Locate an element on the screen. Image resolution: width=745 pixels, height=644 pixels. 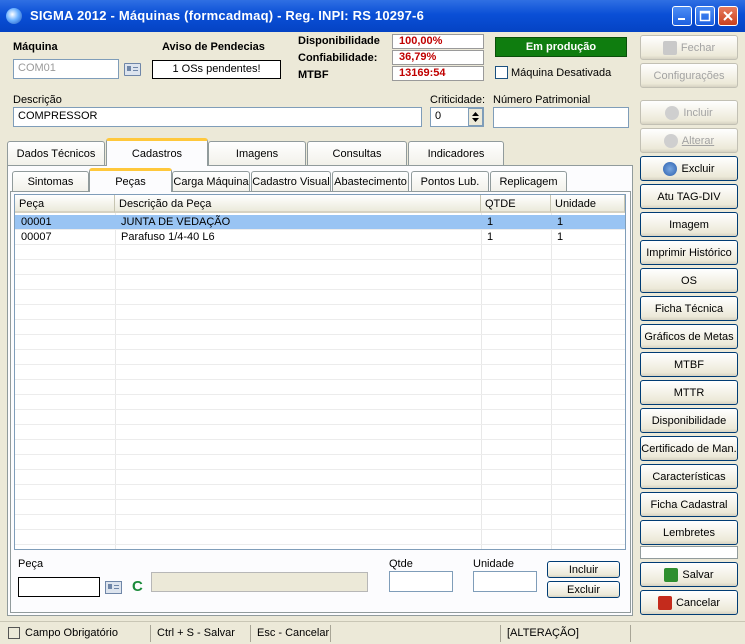
imagem-button: Imagem is located at coordinates (689, 224).